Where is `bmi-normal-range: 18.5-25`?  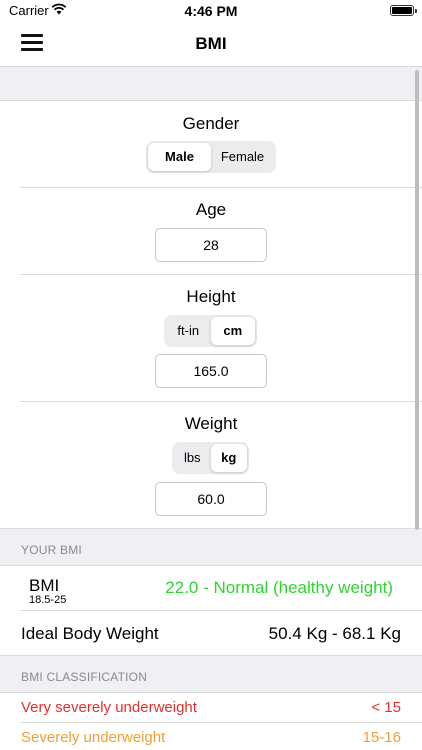 bmi-normal-range: 18.5-25 is located at coordinates (48, 600).